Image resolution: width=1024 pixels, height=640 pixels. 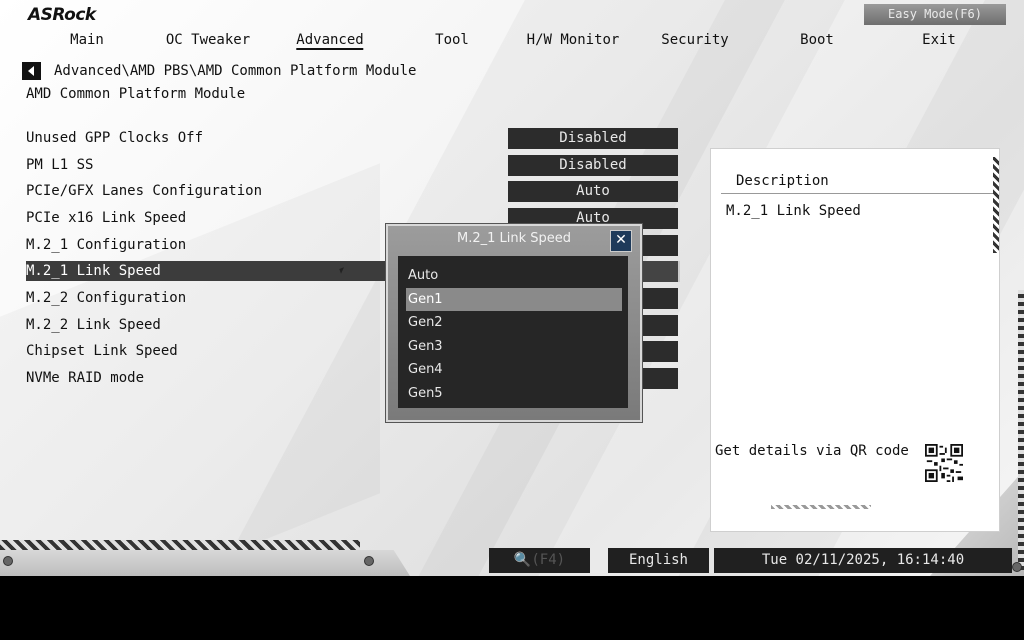 What do you see at coordinates (106, 245) in the screenshot?
I see `setting-label-m2-1-configuration: M.2_1 Configuration` at bounding box center [106, 245].